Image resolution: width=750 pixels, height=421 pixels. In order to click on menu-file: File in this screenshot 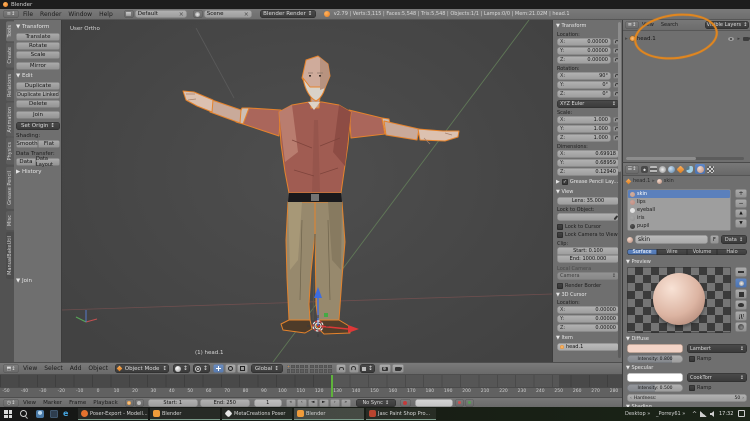, I will do `click(28, 14)`.